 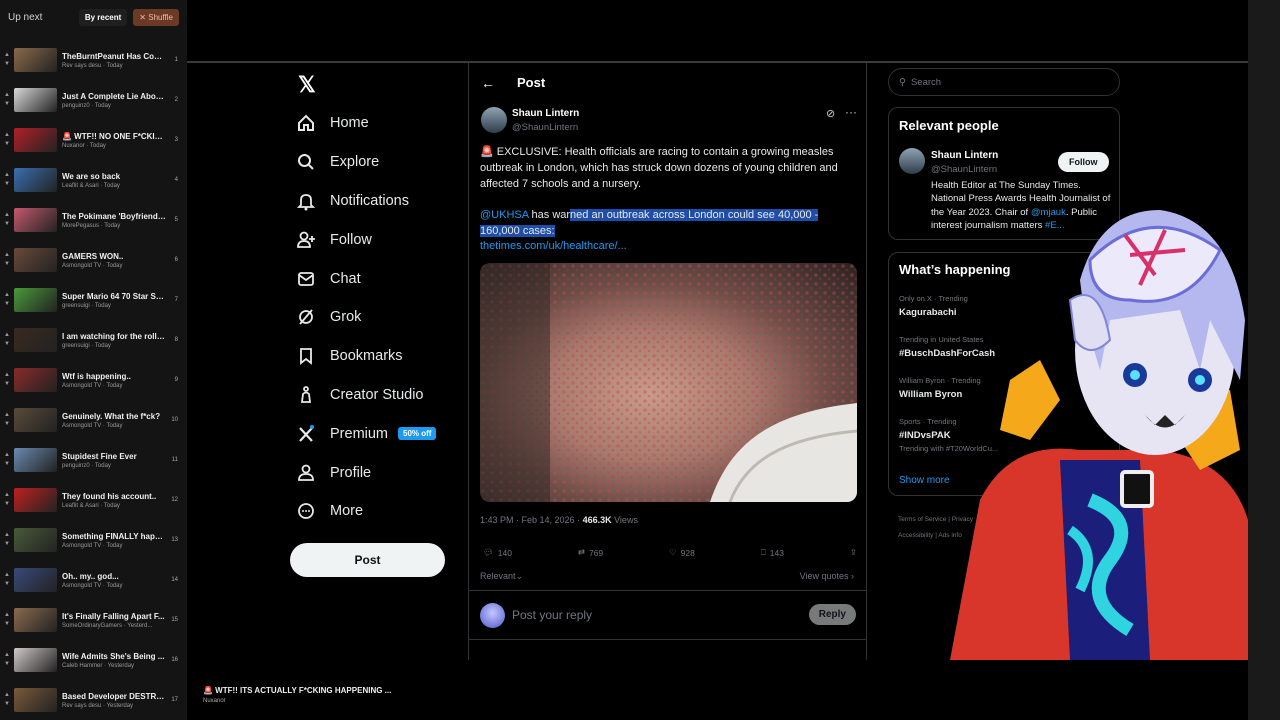 I want to click on reply-button: Reply, so click(x=832, y=614).